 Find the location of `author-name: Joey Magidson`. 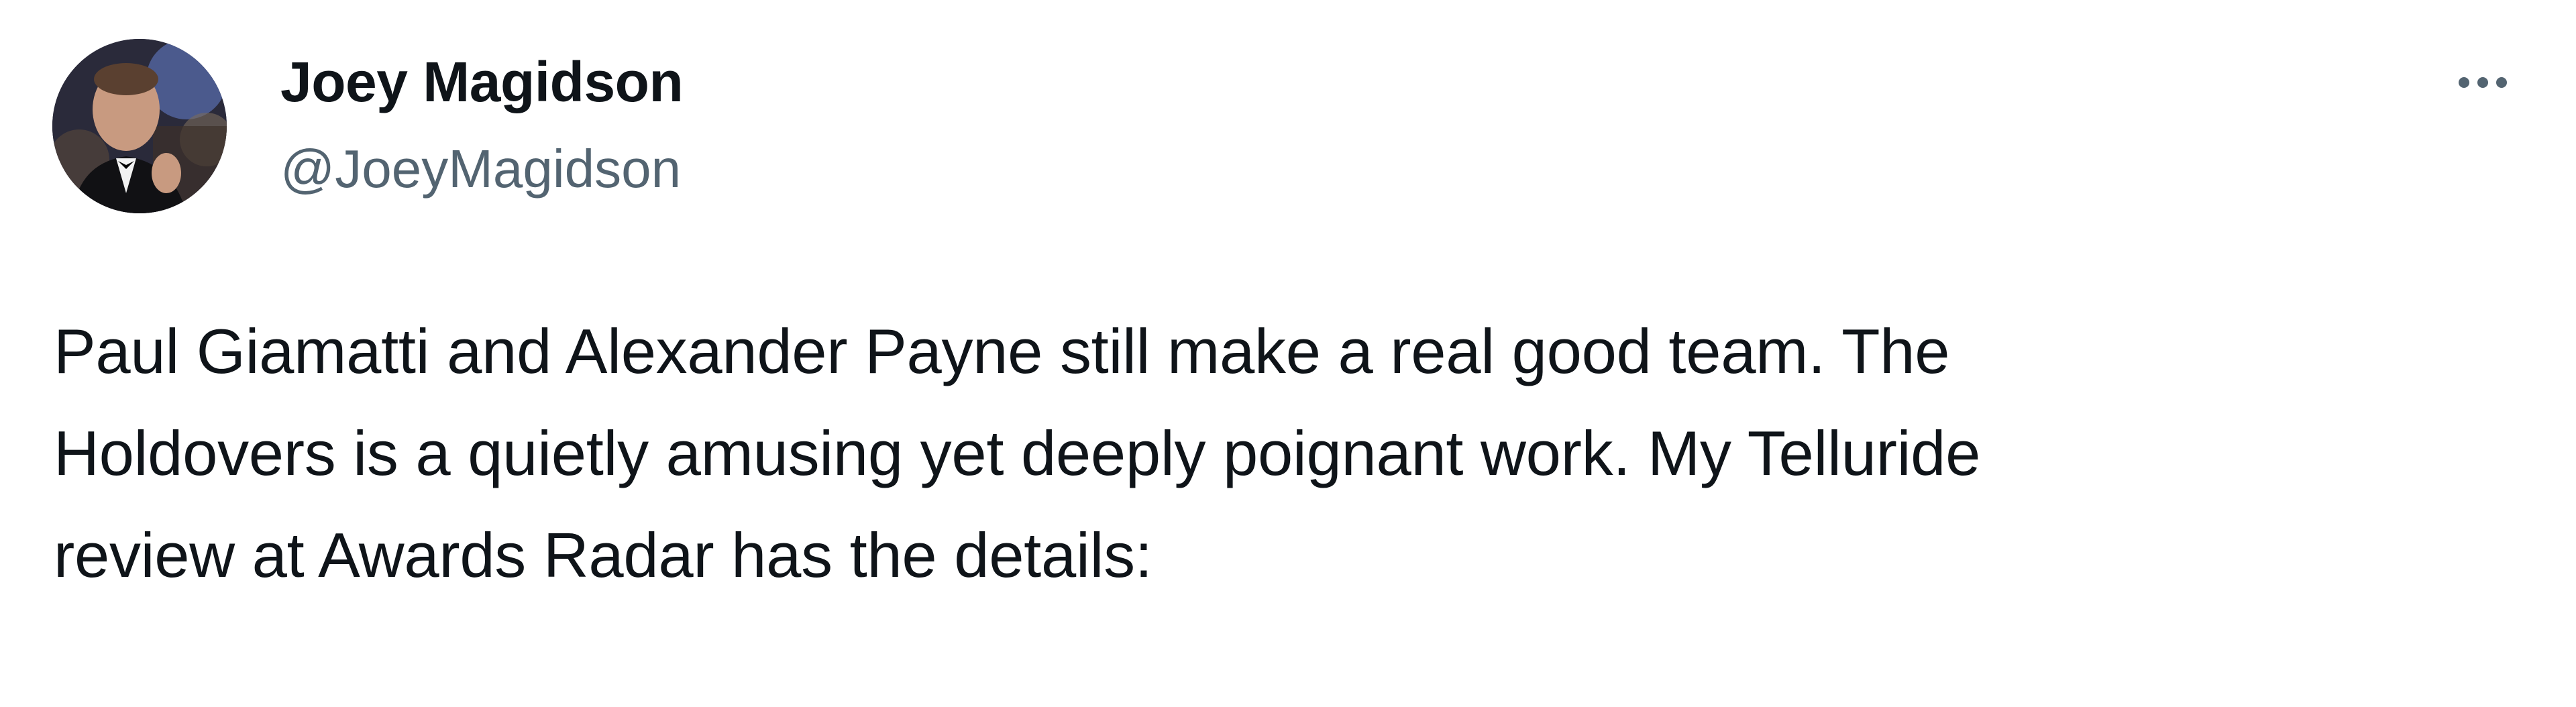

author-name: Joey Magidson is located at coordinates (482, 82).